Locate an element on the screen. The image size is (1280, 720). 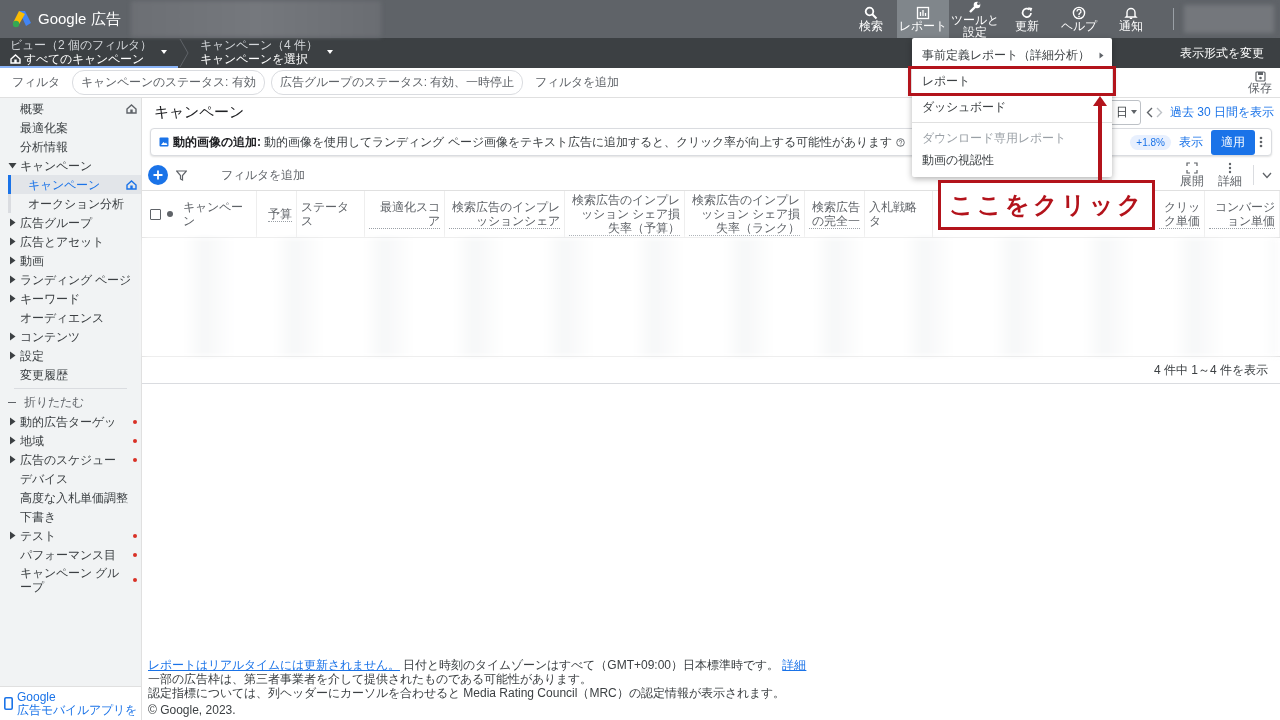
toolbar-button: 検索 is located at coordinates (871, 19).